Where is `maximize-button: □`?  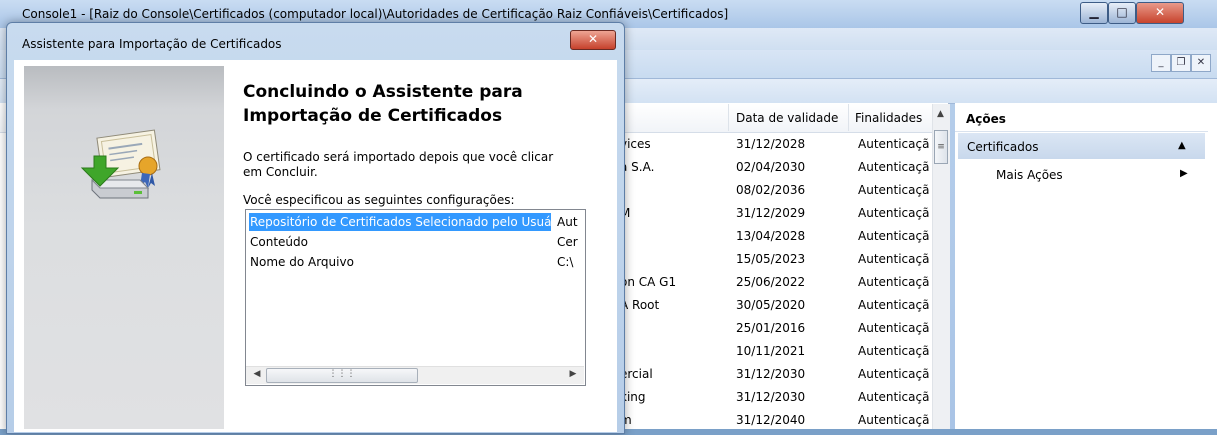
maximize-button: □ is located at coordinates (1122, 13).